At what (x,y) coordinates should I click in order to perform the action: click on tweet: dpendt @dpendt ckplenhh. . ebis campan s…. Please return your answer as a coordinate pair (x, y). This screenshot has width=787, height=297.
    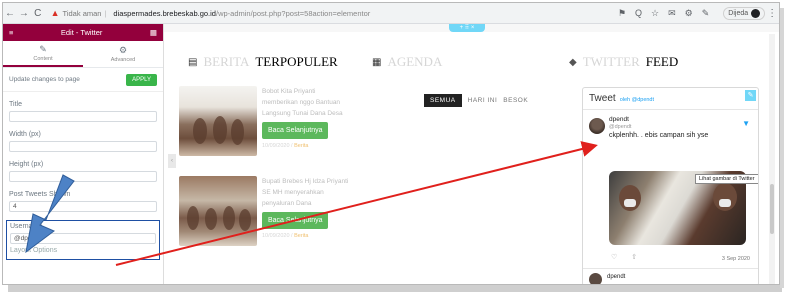
    Looking at the image, I should click on (670, 127).